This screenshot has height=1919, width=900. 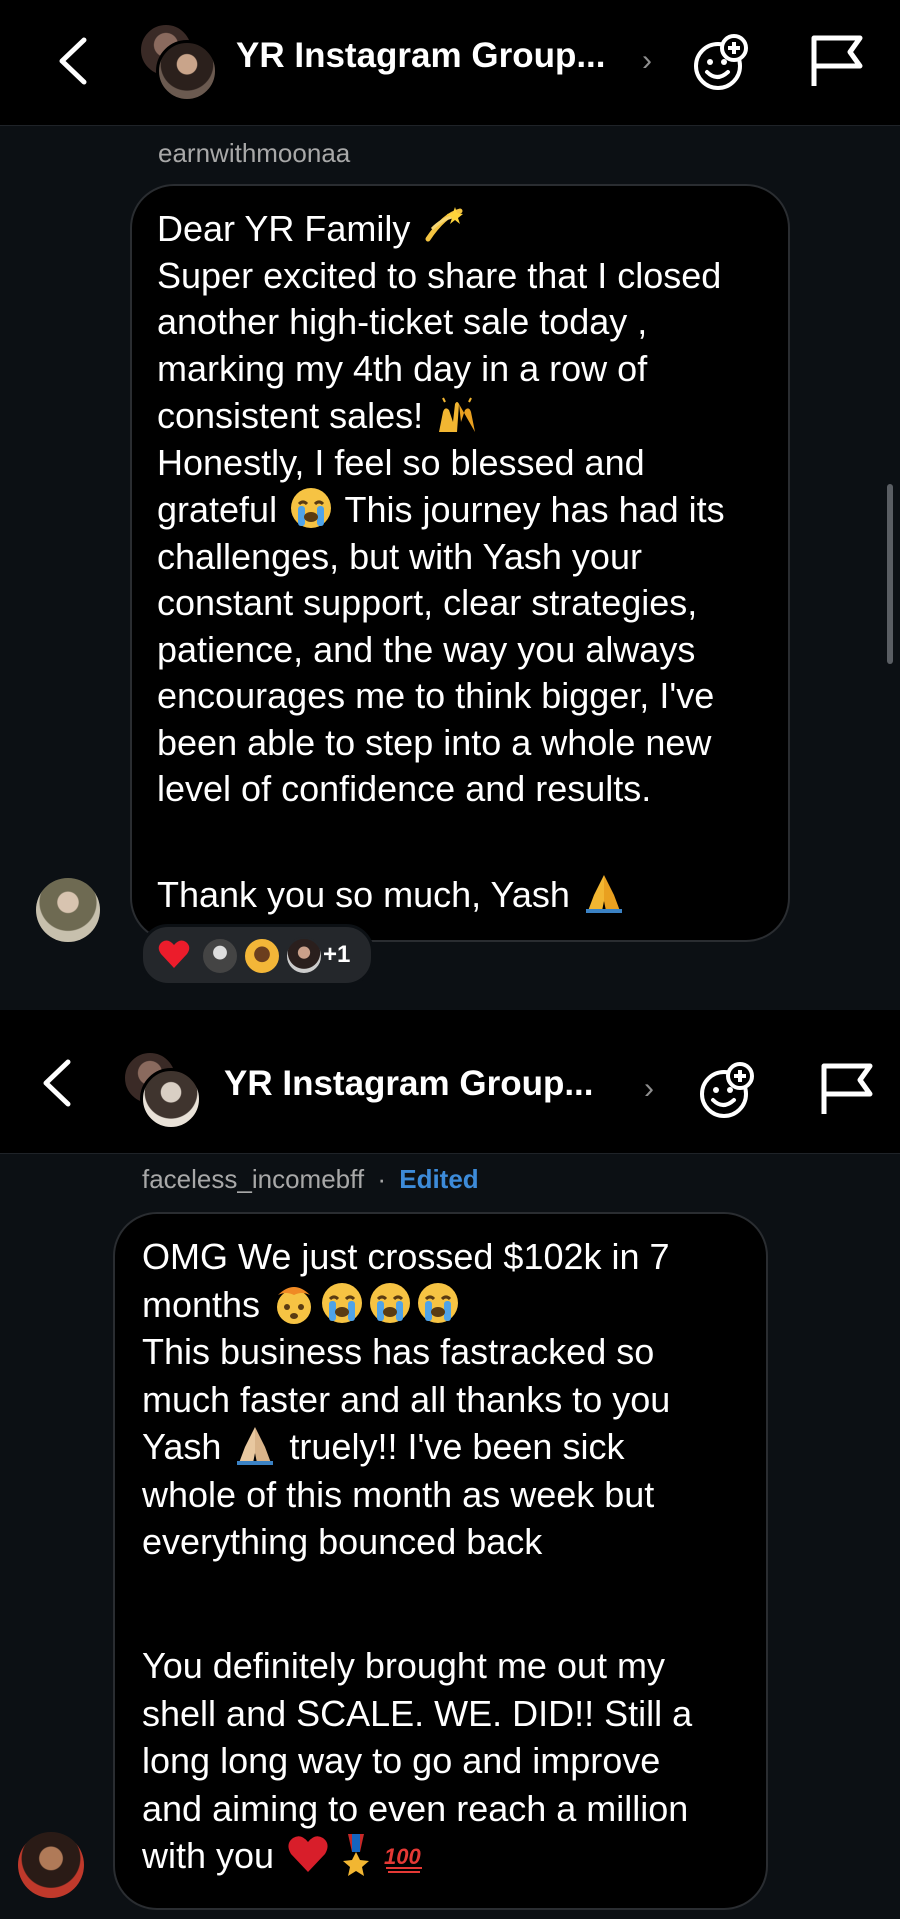 I want to click on message-line: constant support, clear strategies,, so click(x=427, y=602).